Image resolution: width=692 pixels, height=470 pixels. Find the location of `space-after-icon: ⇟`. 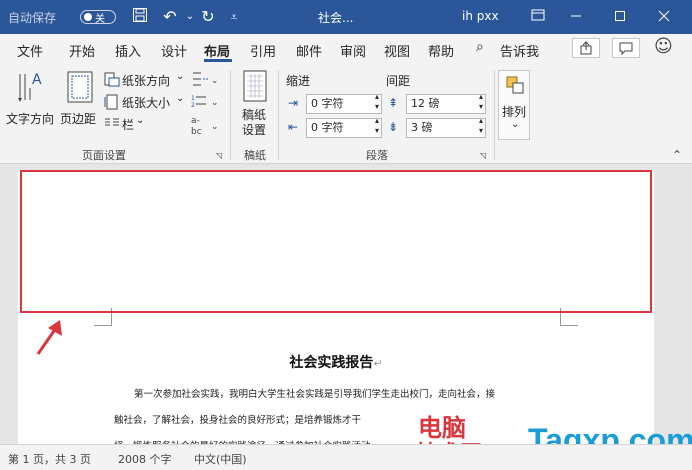

space-after-icon: ⇟ is located at coordinates (393, 127).